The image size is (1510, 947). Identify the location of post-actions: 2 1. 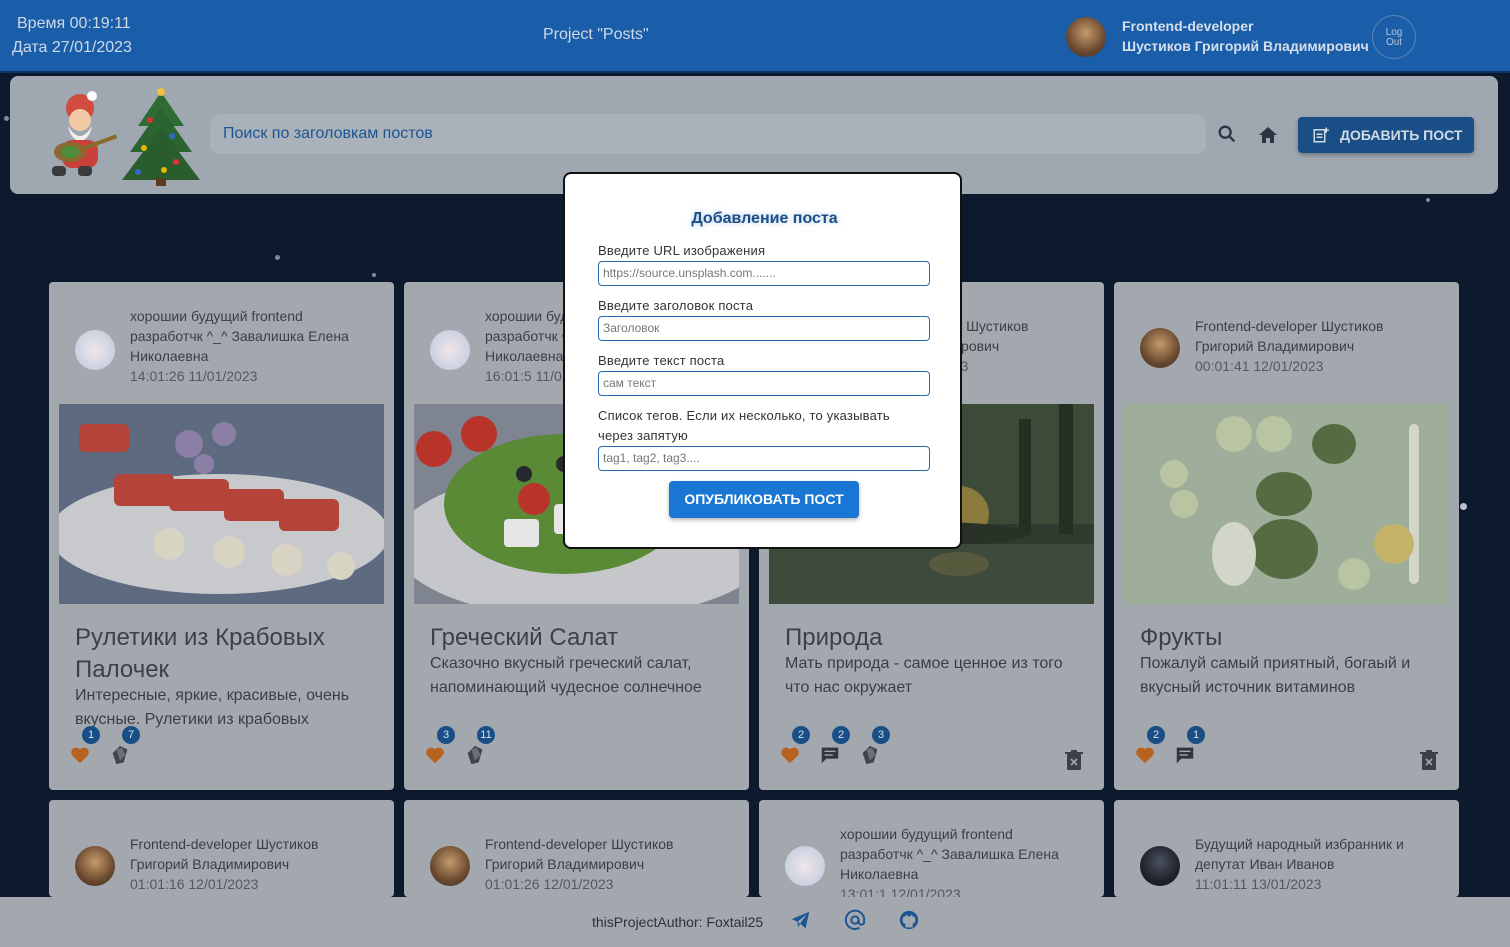
(1289, 748).